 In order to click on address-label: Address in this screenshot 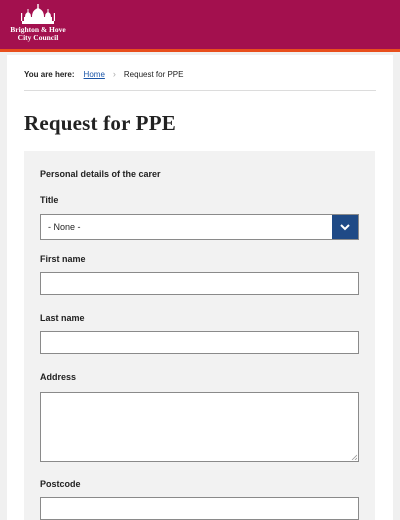, I will do `click(58, 377)`.